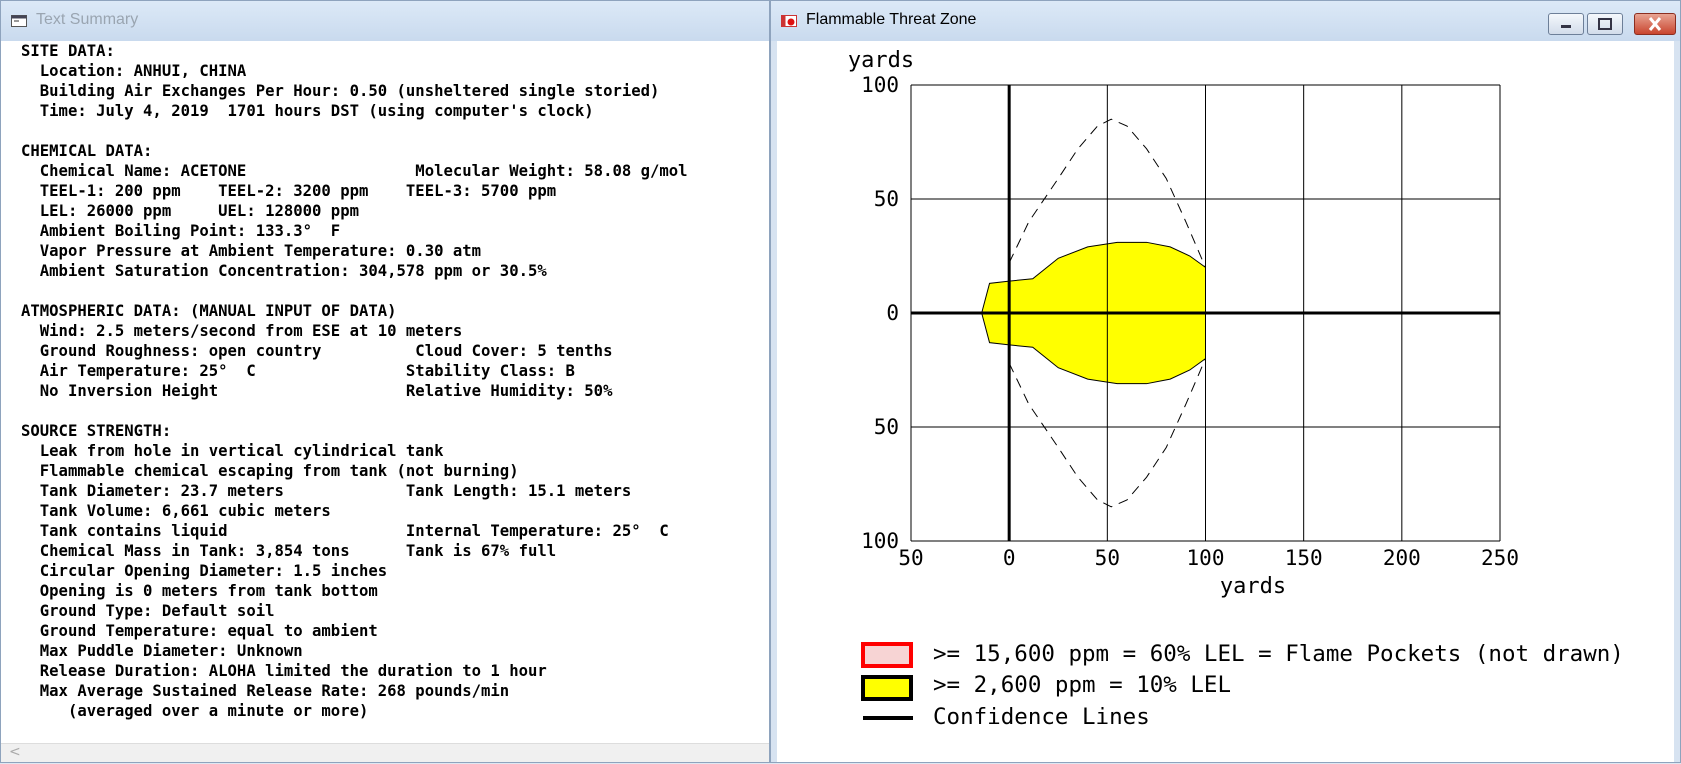 The width and height of the screenshot is (1681, 764). I want to click on maximize-button, so click(1605, 24).